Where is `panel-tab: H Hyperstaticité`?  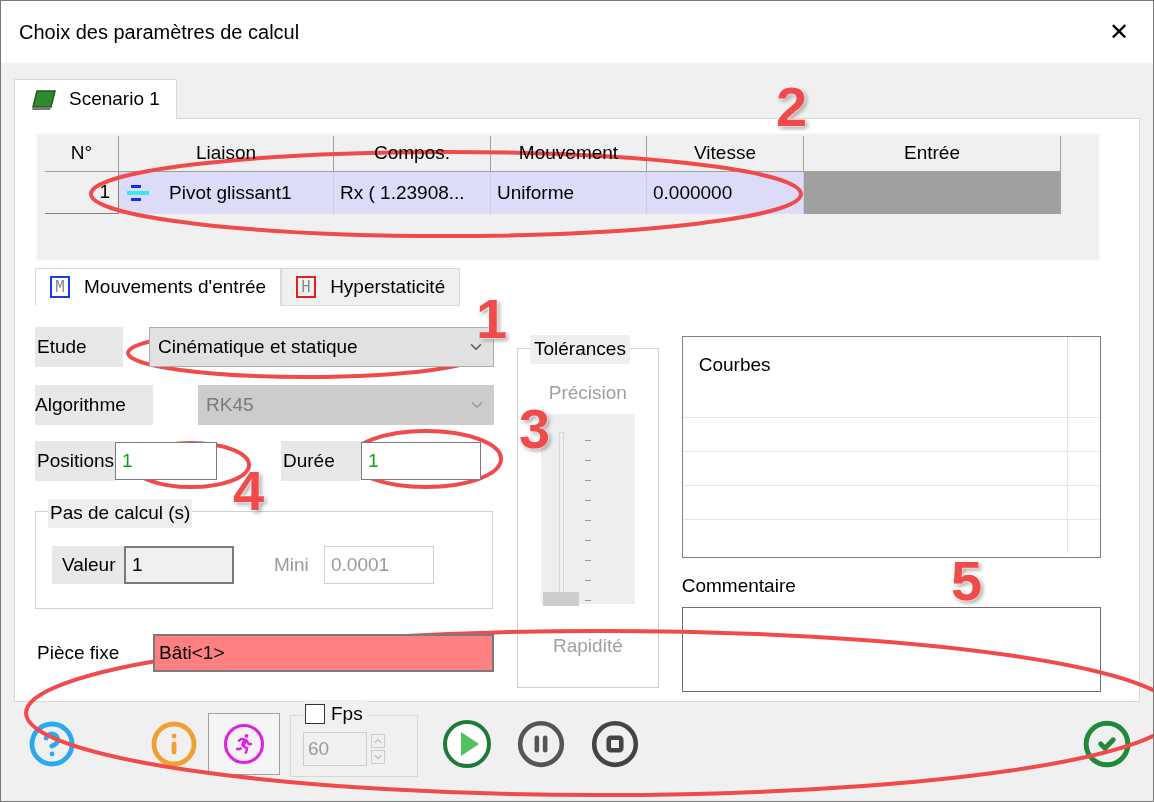 panel-tab: H Hyperstaticité is located at coordinates (371, 287).